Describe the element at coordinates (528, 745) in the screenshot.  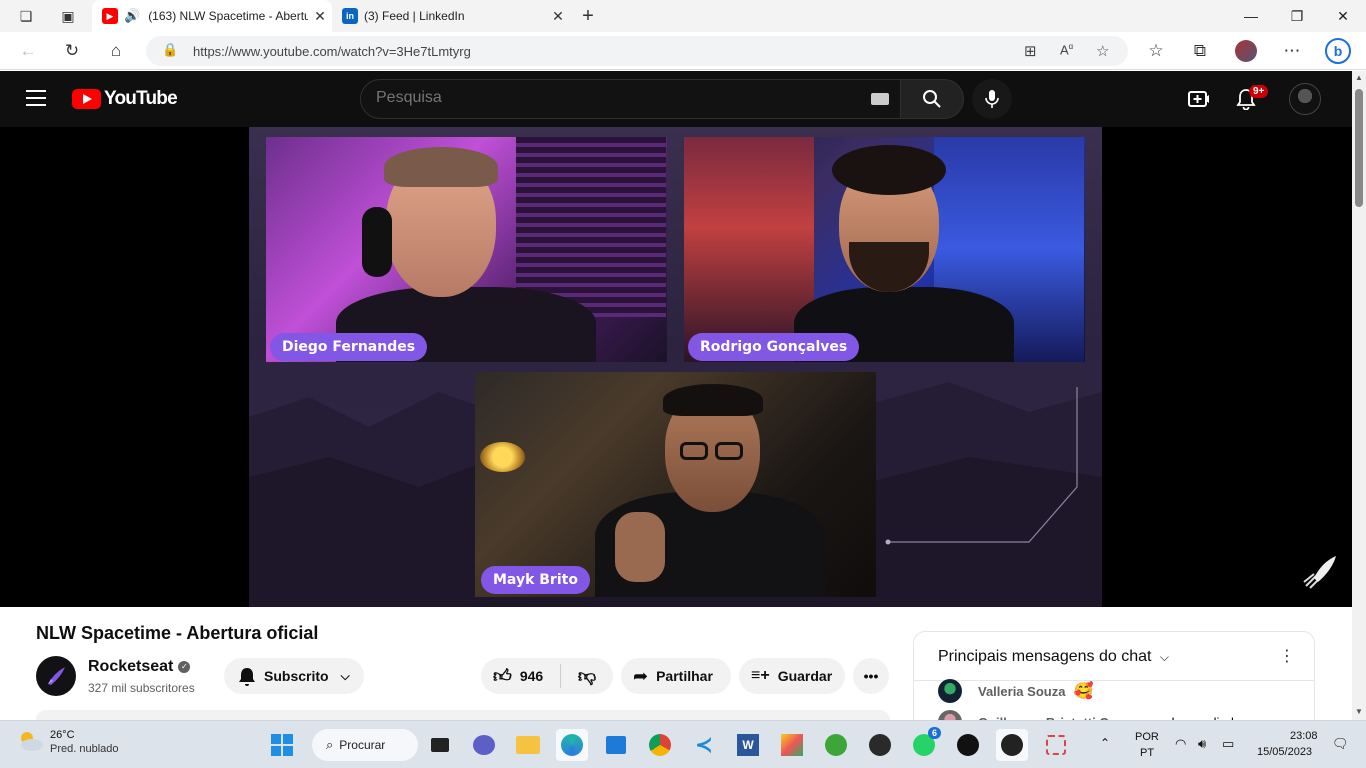
I see `file-explorer-icon` at that location.